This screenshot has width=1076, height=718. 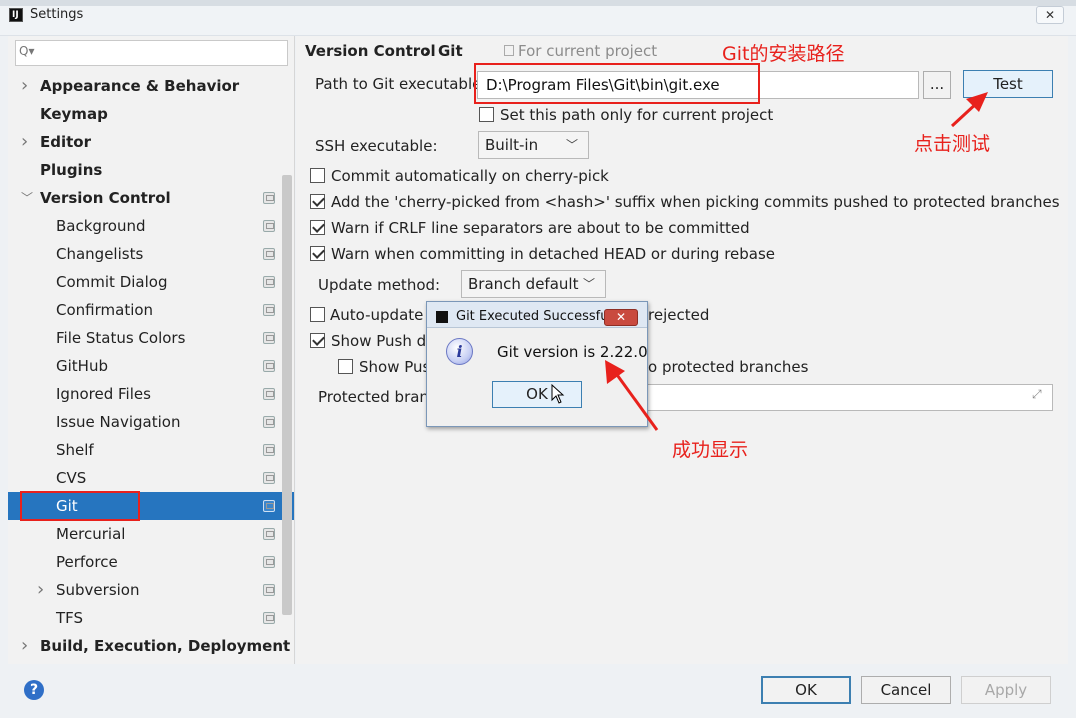 I want to click on dialog-close-button: ✕, so click(x=621, y=317).